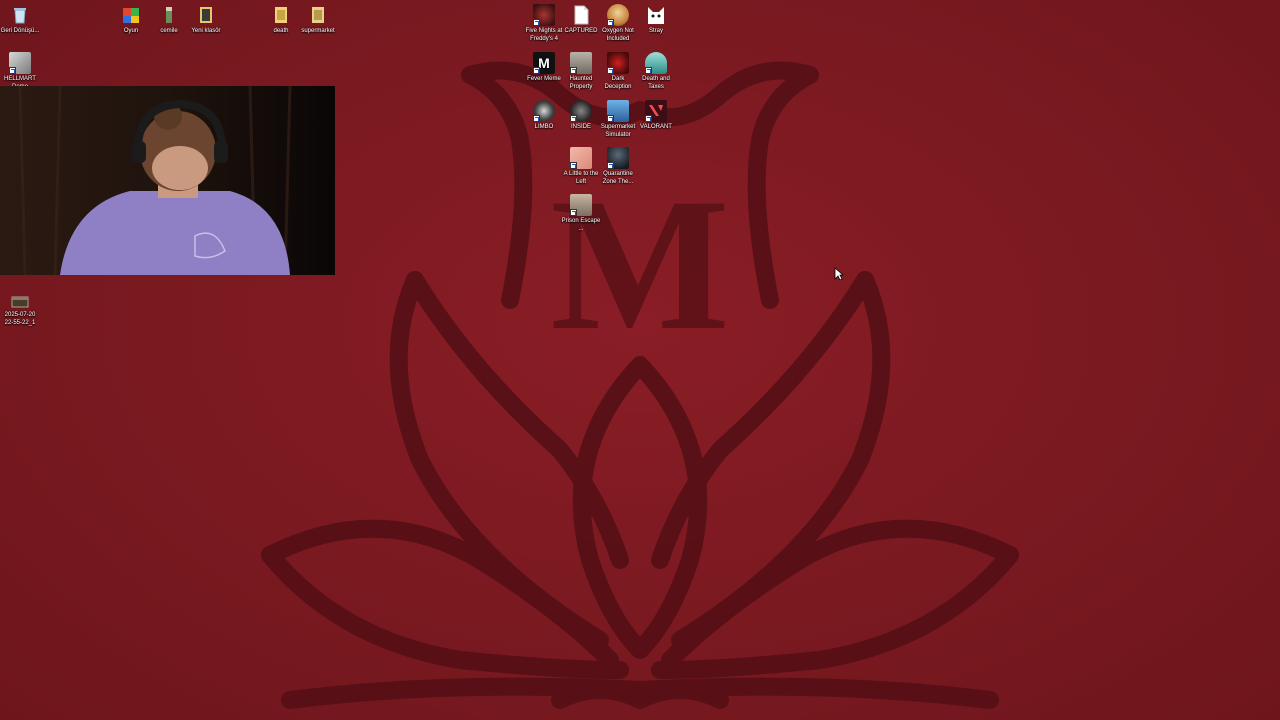 The width and height of the screenshot is (1280, 720). What do you see at coordinates (20, 302) in the screenshot?
I see `video-file-icon` at bounding box center [20, 302].